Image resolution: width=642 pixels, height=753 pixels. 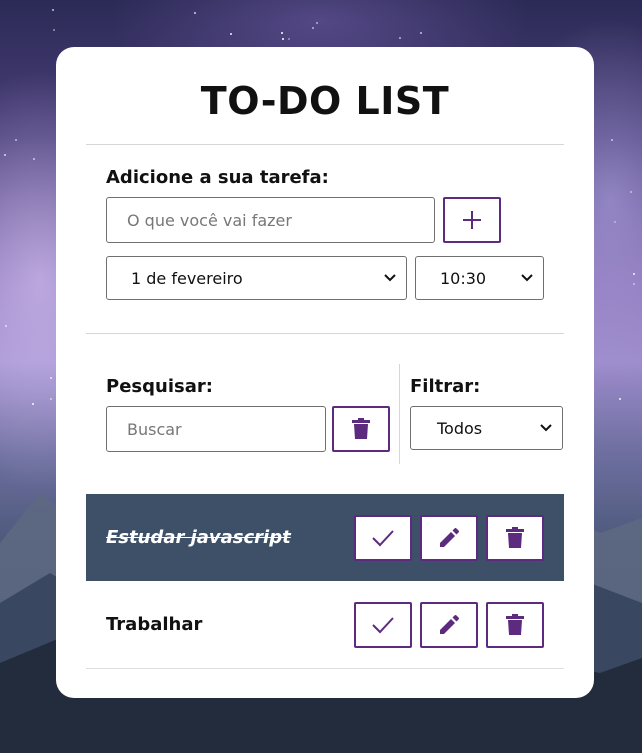 I want to click on todo-title: Trabalhar, so click(x=154, y=624).